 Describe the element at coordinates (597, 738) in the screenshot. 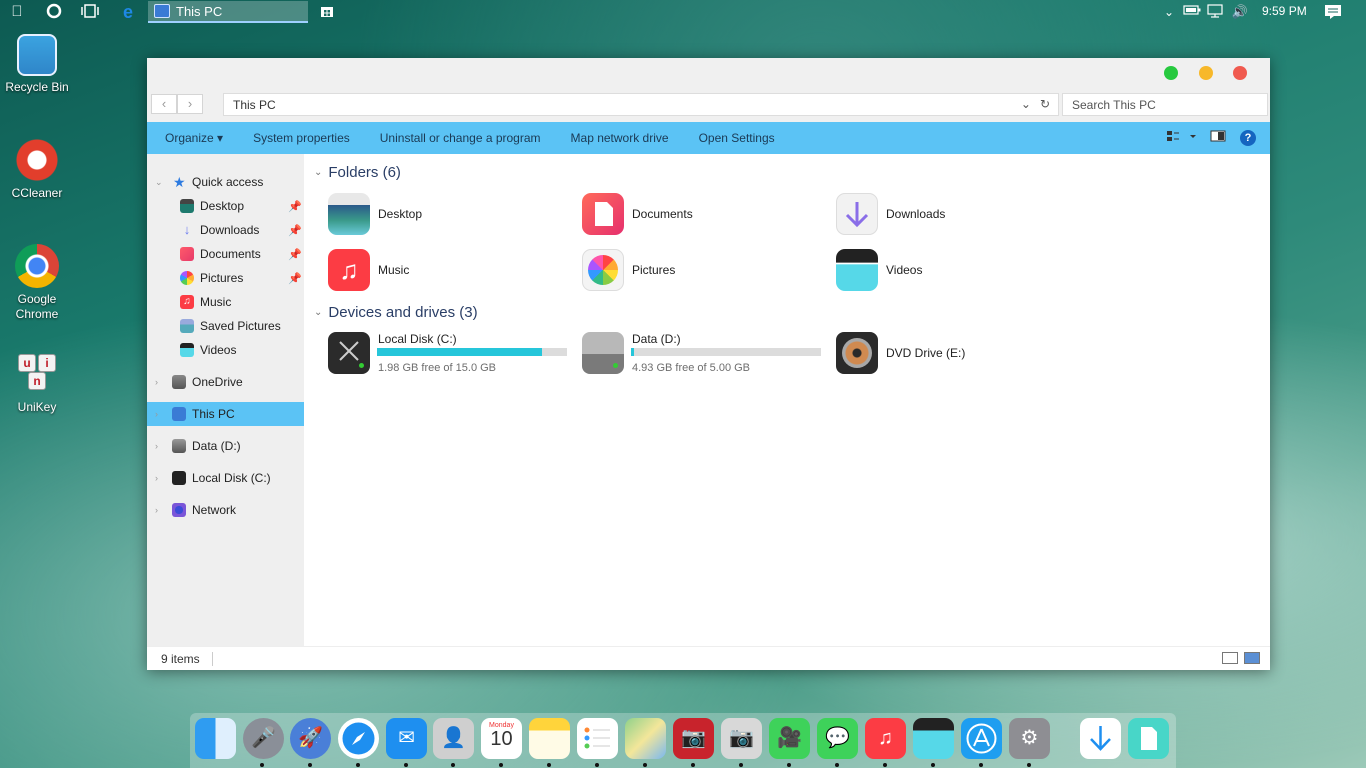

I see `reminders-icon` at that location.